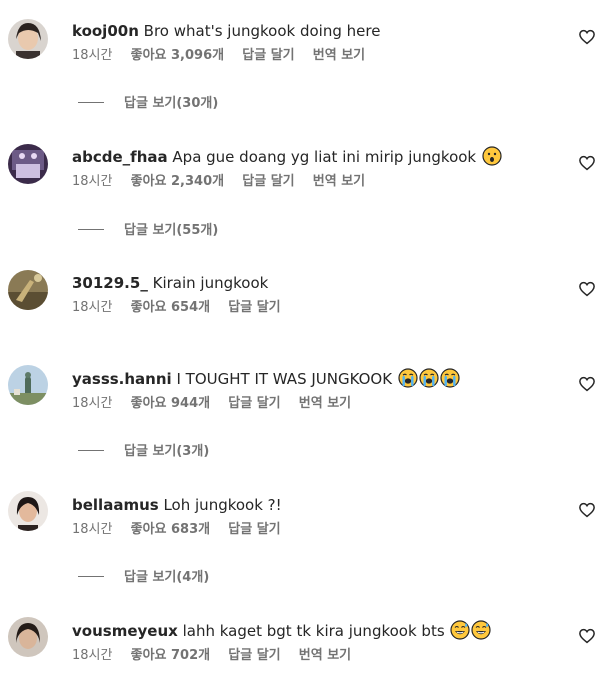  Describe the element at coordinates (492, 156) in the screenshot. I see `surprised-face-icon` at that location.